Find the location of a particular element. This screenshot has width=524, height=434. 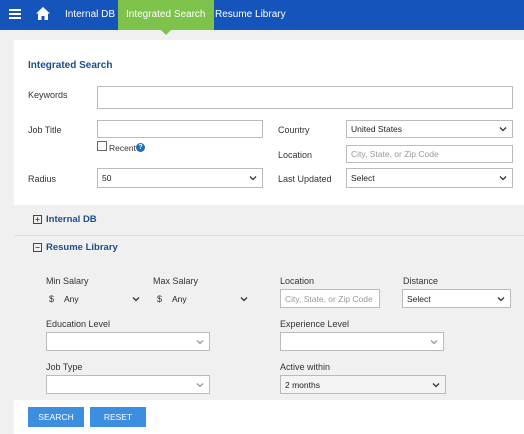

rl-location-input: City, State, or Zip Code is located at coordinates (330, 298).